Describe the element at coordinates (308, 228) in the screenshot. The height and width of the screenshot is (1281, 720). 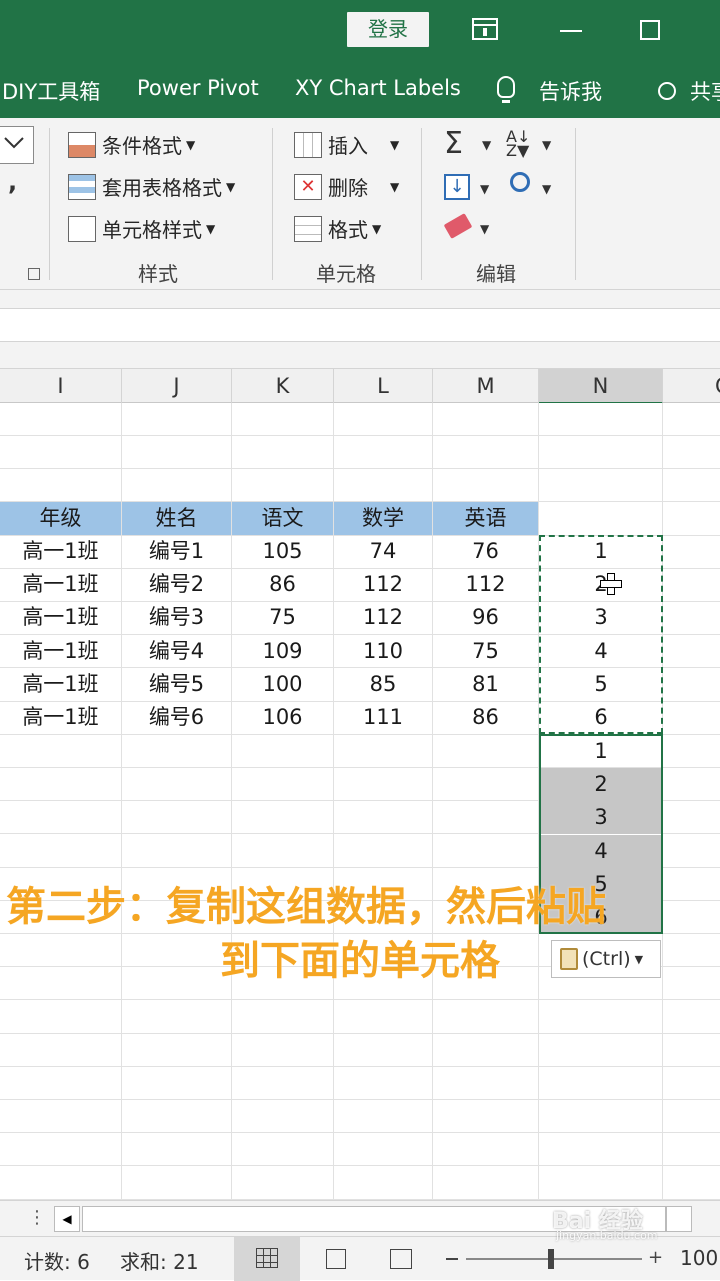
I see `format-cells-icon` at that location.